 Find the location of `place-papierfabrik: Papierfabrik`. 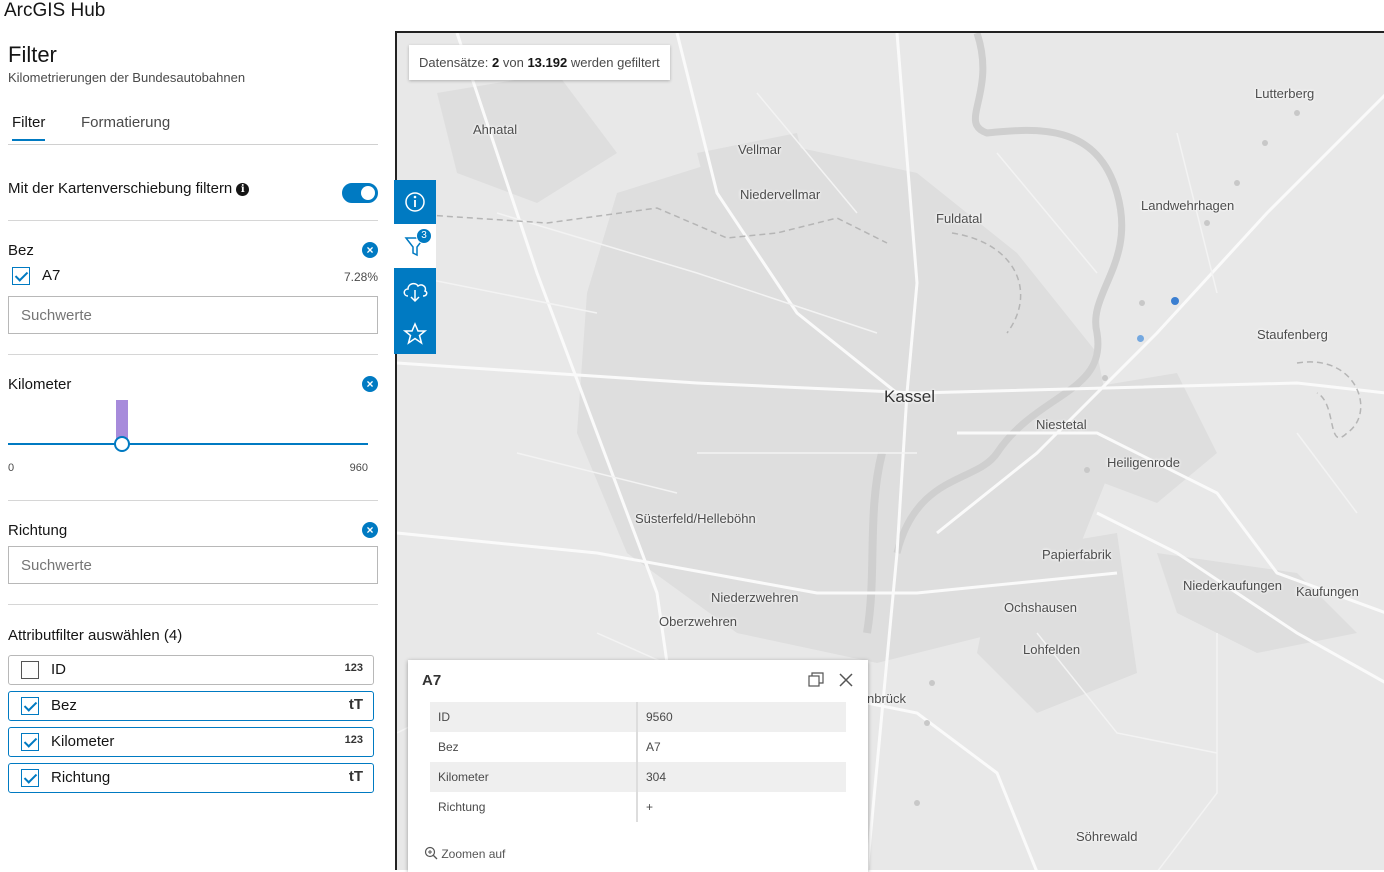

place-papierfabrik: Papierfabrik is located at coordinates (1077, 554).